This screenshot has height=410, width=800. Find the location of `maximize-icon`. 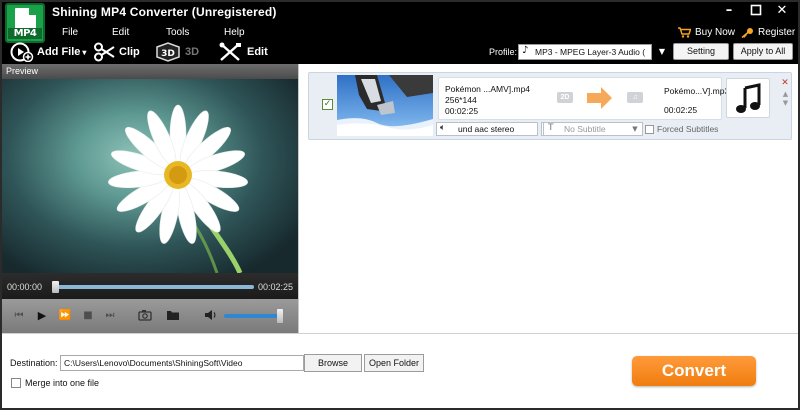

maximize-icon is located at coordinates (756, 11).